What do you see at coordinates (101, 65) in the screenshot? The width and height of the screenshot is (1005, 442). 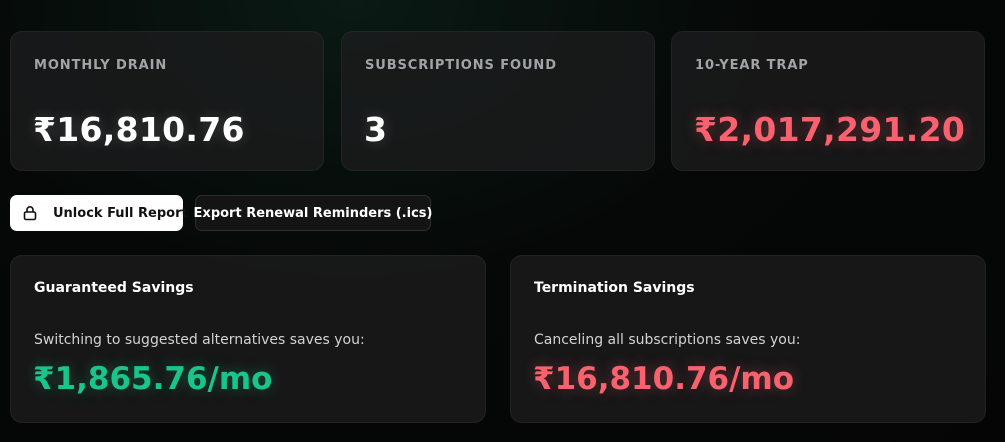 I see `stat-label: MONTHLY DRAIN` at bounding box center [101, 65].